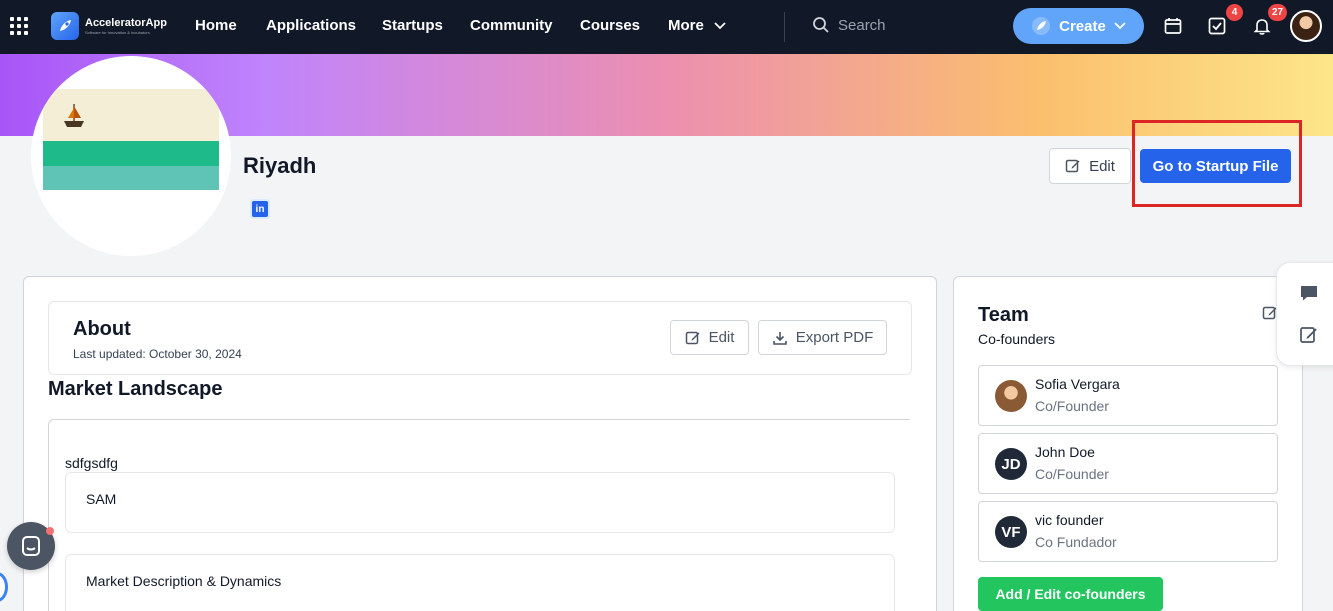  Describe the element at coordinates (101, 499) in the screenshot. I see `sam-label: SAM` at that location.